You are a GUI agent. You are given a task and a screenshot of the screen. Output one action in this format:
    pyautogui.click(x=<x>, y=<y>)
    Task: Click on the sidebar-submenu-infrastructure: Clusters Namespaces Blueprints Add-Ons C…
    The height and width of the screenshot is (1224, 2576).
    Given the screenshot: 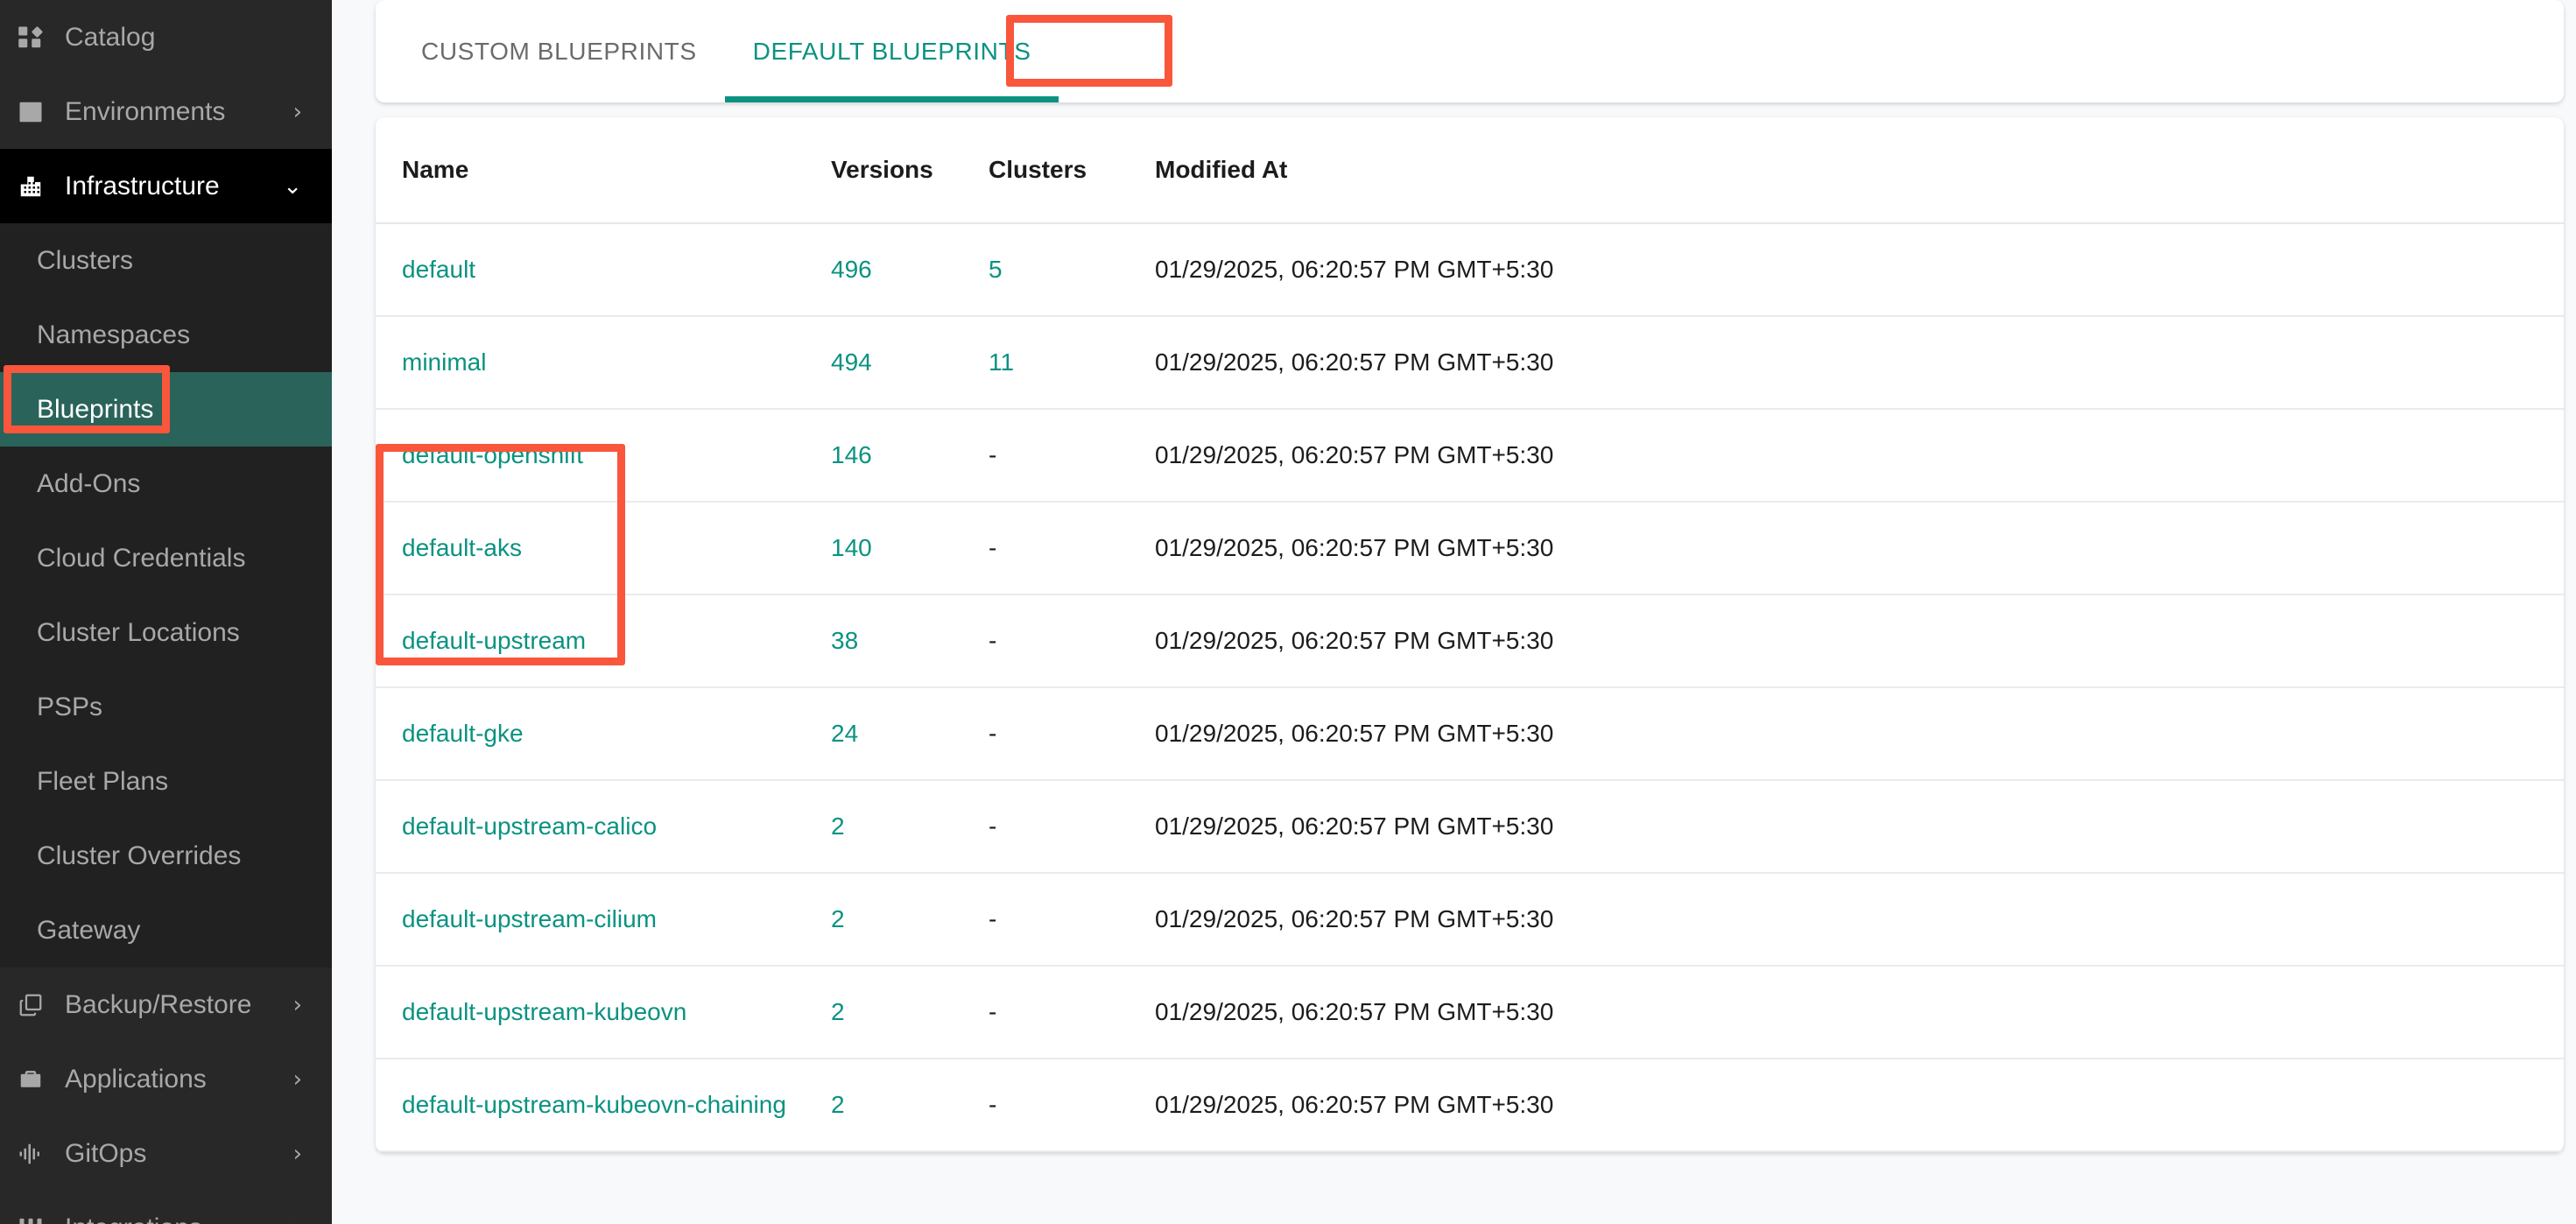 What is the action you would take?
    pyautogui.click(x=166, y=595)
    